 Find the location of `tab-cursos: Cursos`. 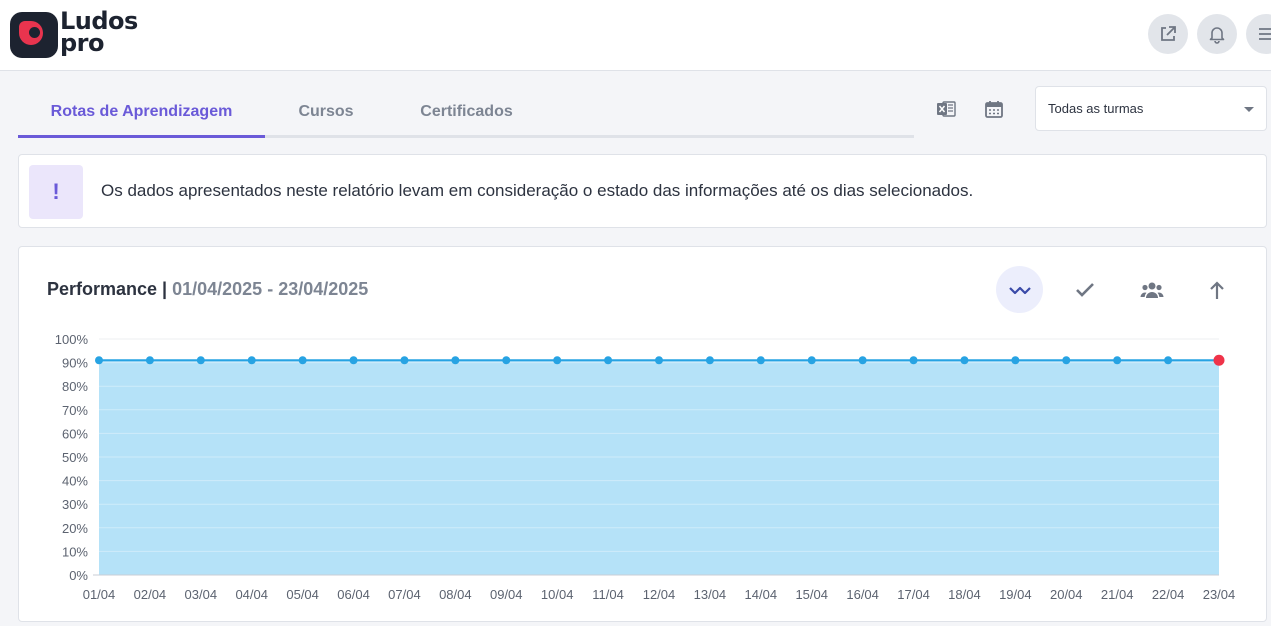

tab-cursos: Cursos is located at coordinates (326, 112).